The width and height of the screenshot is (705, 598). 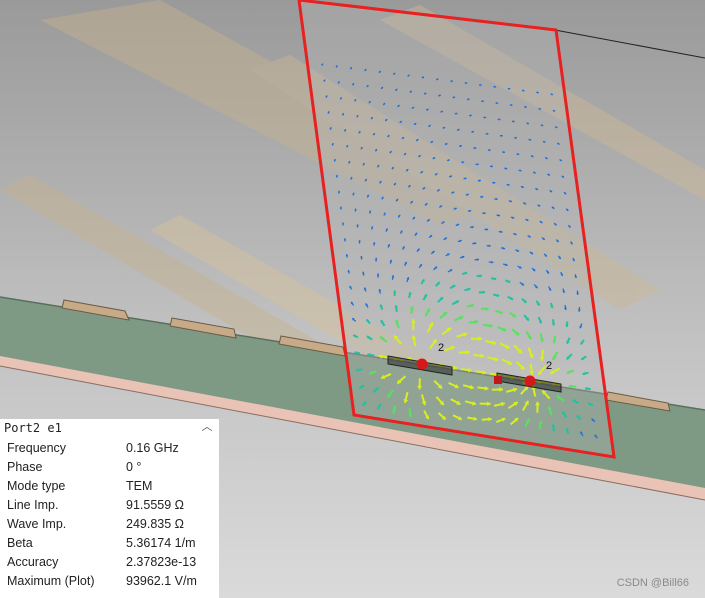 I want to click on info-label: Accuracy, so click(x=33, y=562).